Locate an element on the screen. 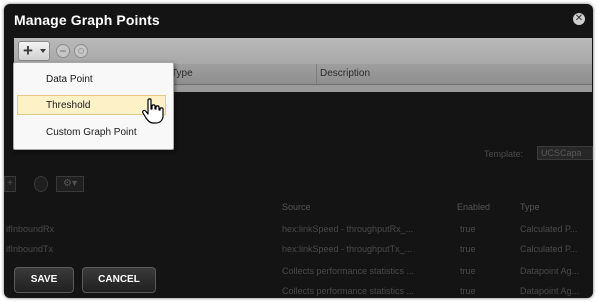 This screenshot has height=302, width=597. col-type: Type is located at coordinates (530, 207).